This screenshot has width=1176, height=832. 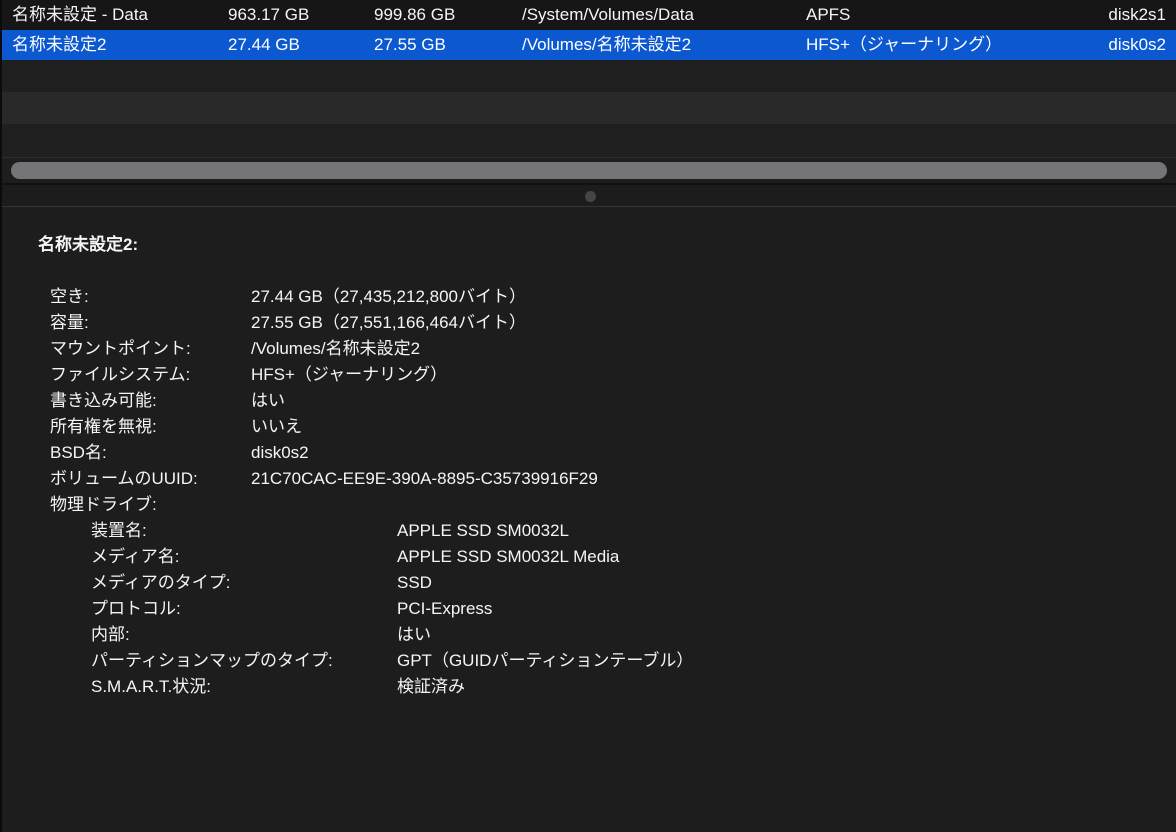 What do you see at coordinates (1137, 14) in the screenshot?
I see `volume-bsd-name: disk2s1` at bounding box center [1137, 14].